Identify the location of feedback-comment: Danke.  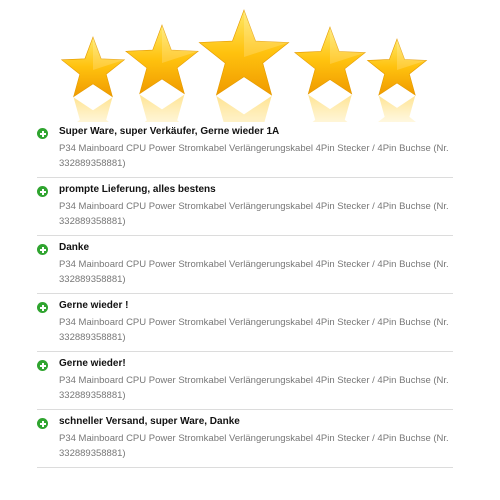
(74, 247).